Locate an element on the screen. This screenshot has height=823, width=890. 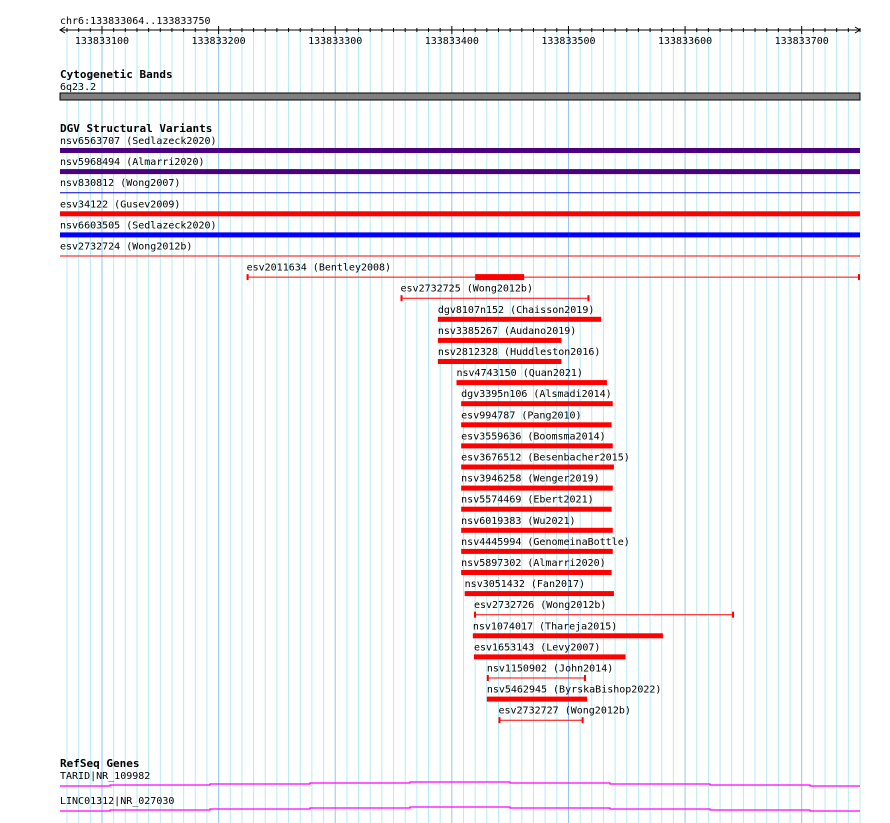
sv-feature-label: nsv5574469 (Ebert2021) is located at coordinates (527, 500).